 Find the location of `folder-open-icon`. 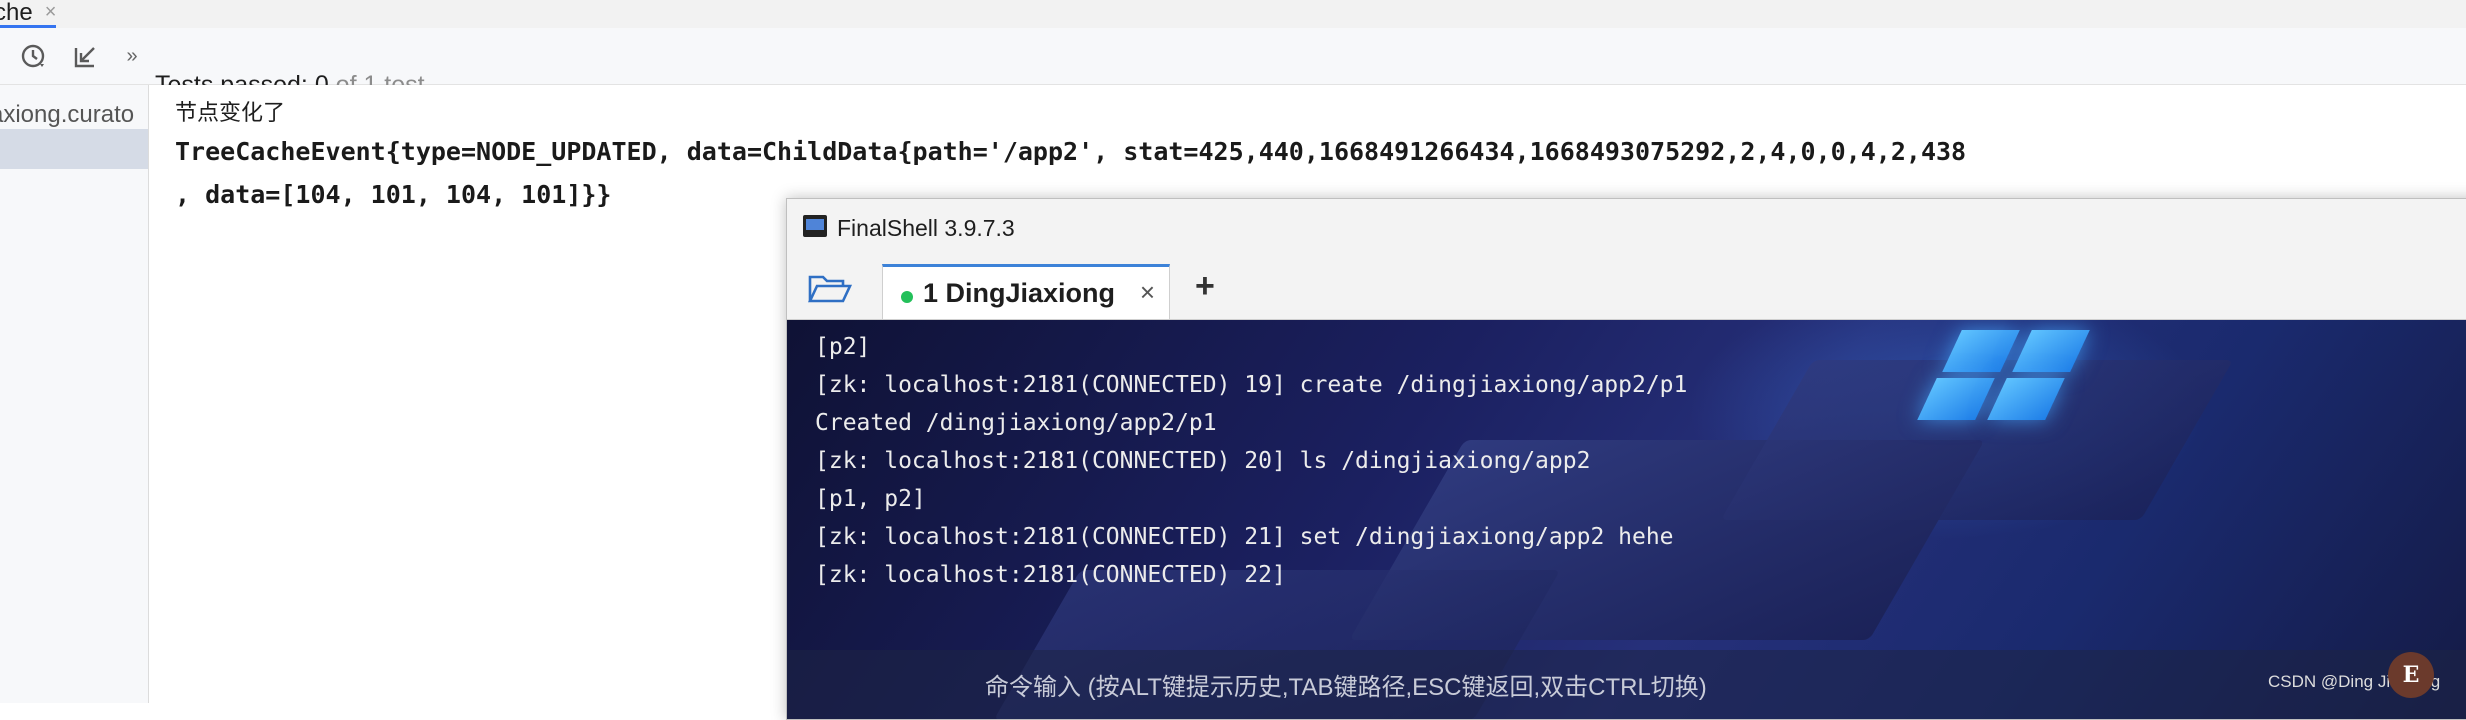

folder-open-icon is located at coordinates (830, 289).